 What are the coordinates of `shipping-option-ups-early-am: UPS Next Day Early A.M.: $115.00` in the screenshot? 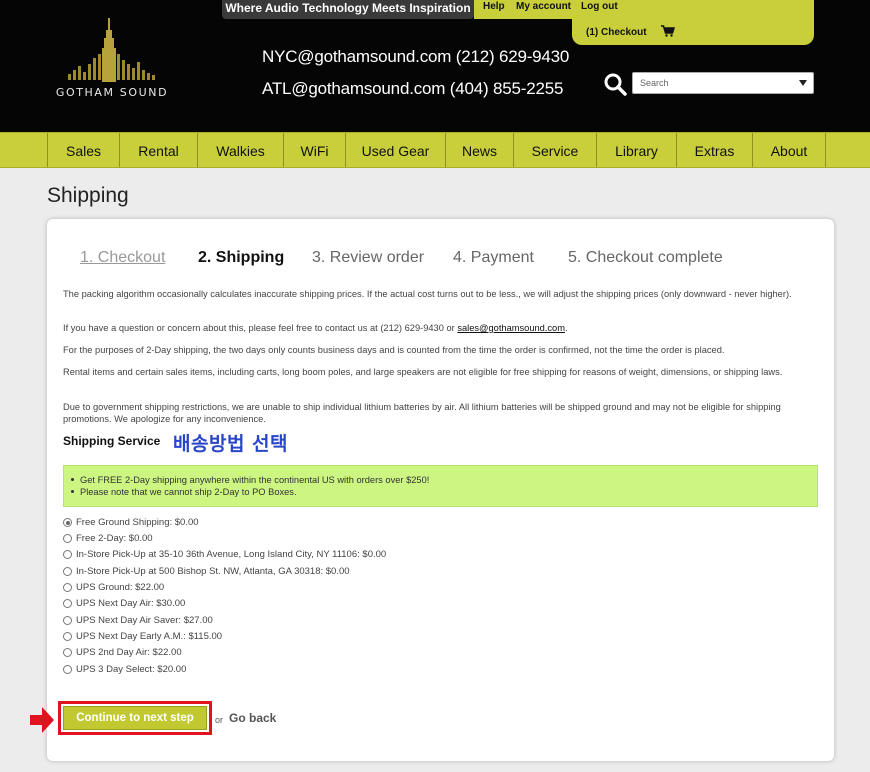 It's located at (142, 636).